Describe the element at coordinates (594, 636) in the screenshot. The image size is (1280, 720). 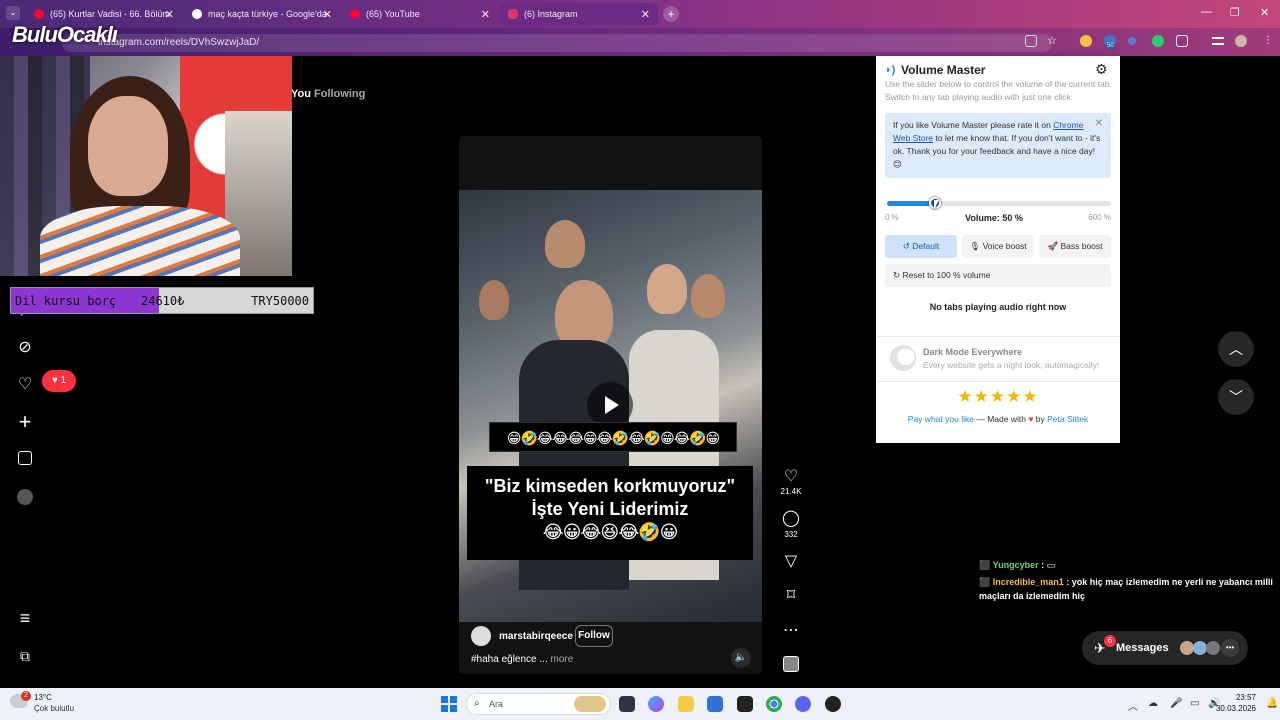
I see `follow-button: Follow` at that location.